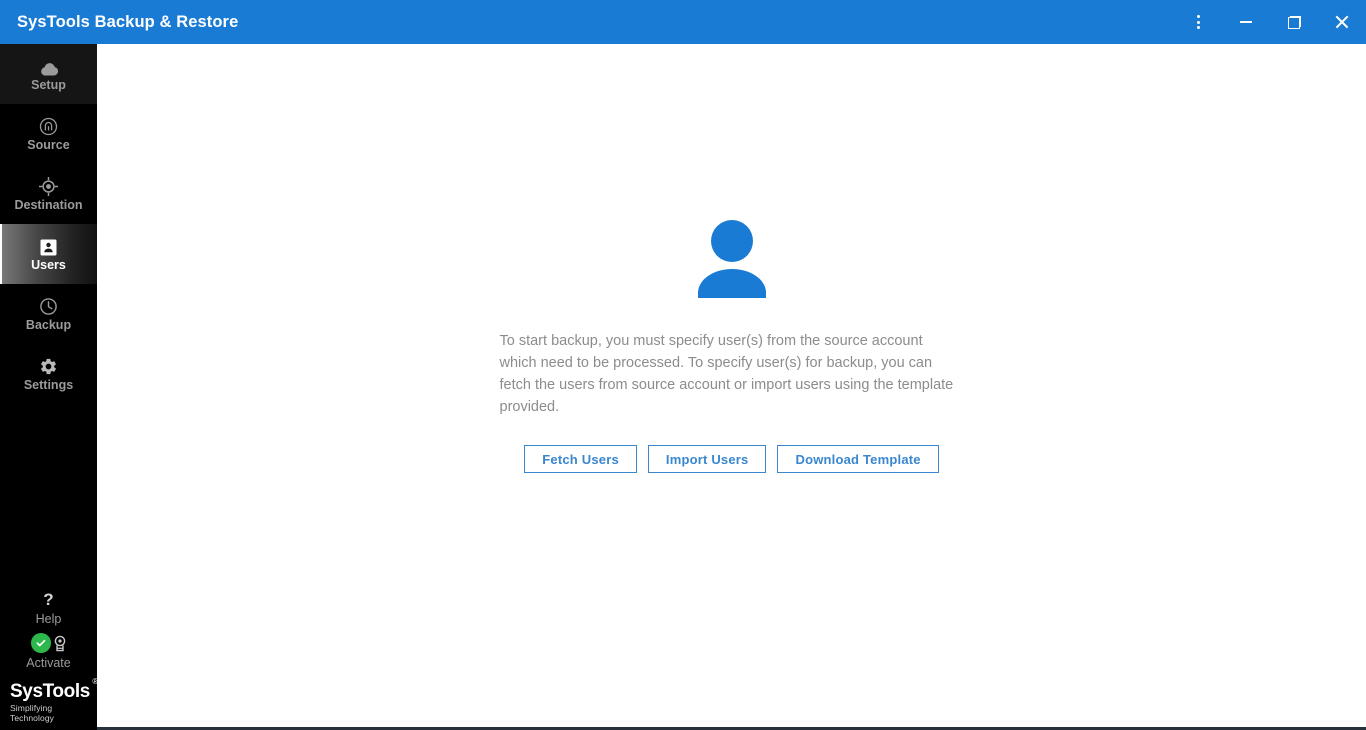 The height and width of the screenshot is (730, 1366). What do you see at coordinates (48, 306) in the screenshot?
I see `clock-icon` at bounding box center [48, 306].